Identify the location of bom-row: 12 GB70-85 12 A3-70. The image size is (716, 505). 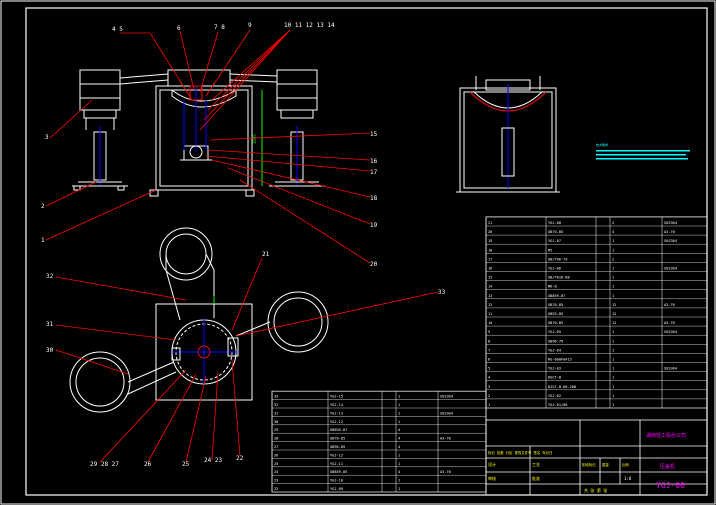
(581, 305).